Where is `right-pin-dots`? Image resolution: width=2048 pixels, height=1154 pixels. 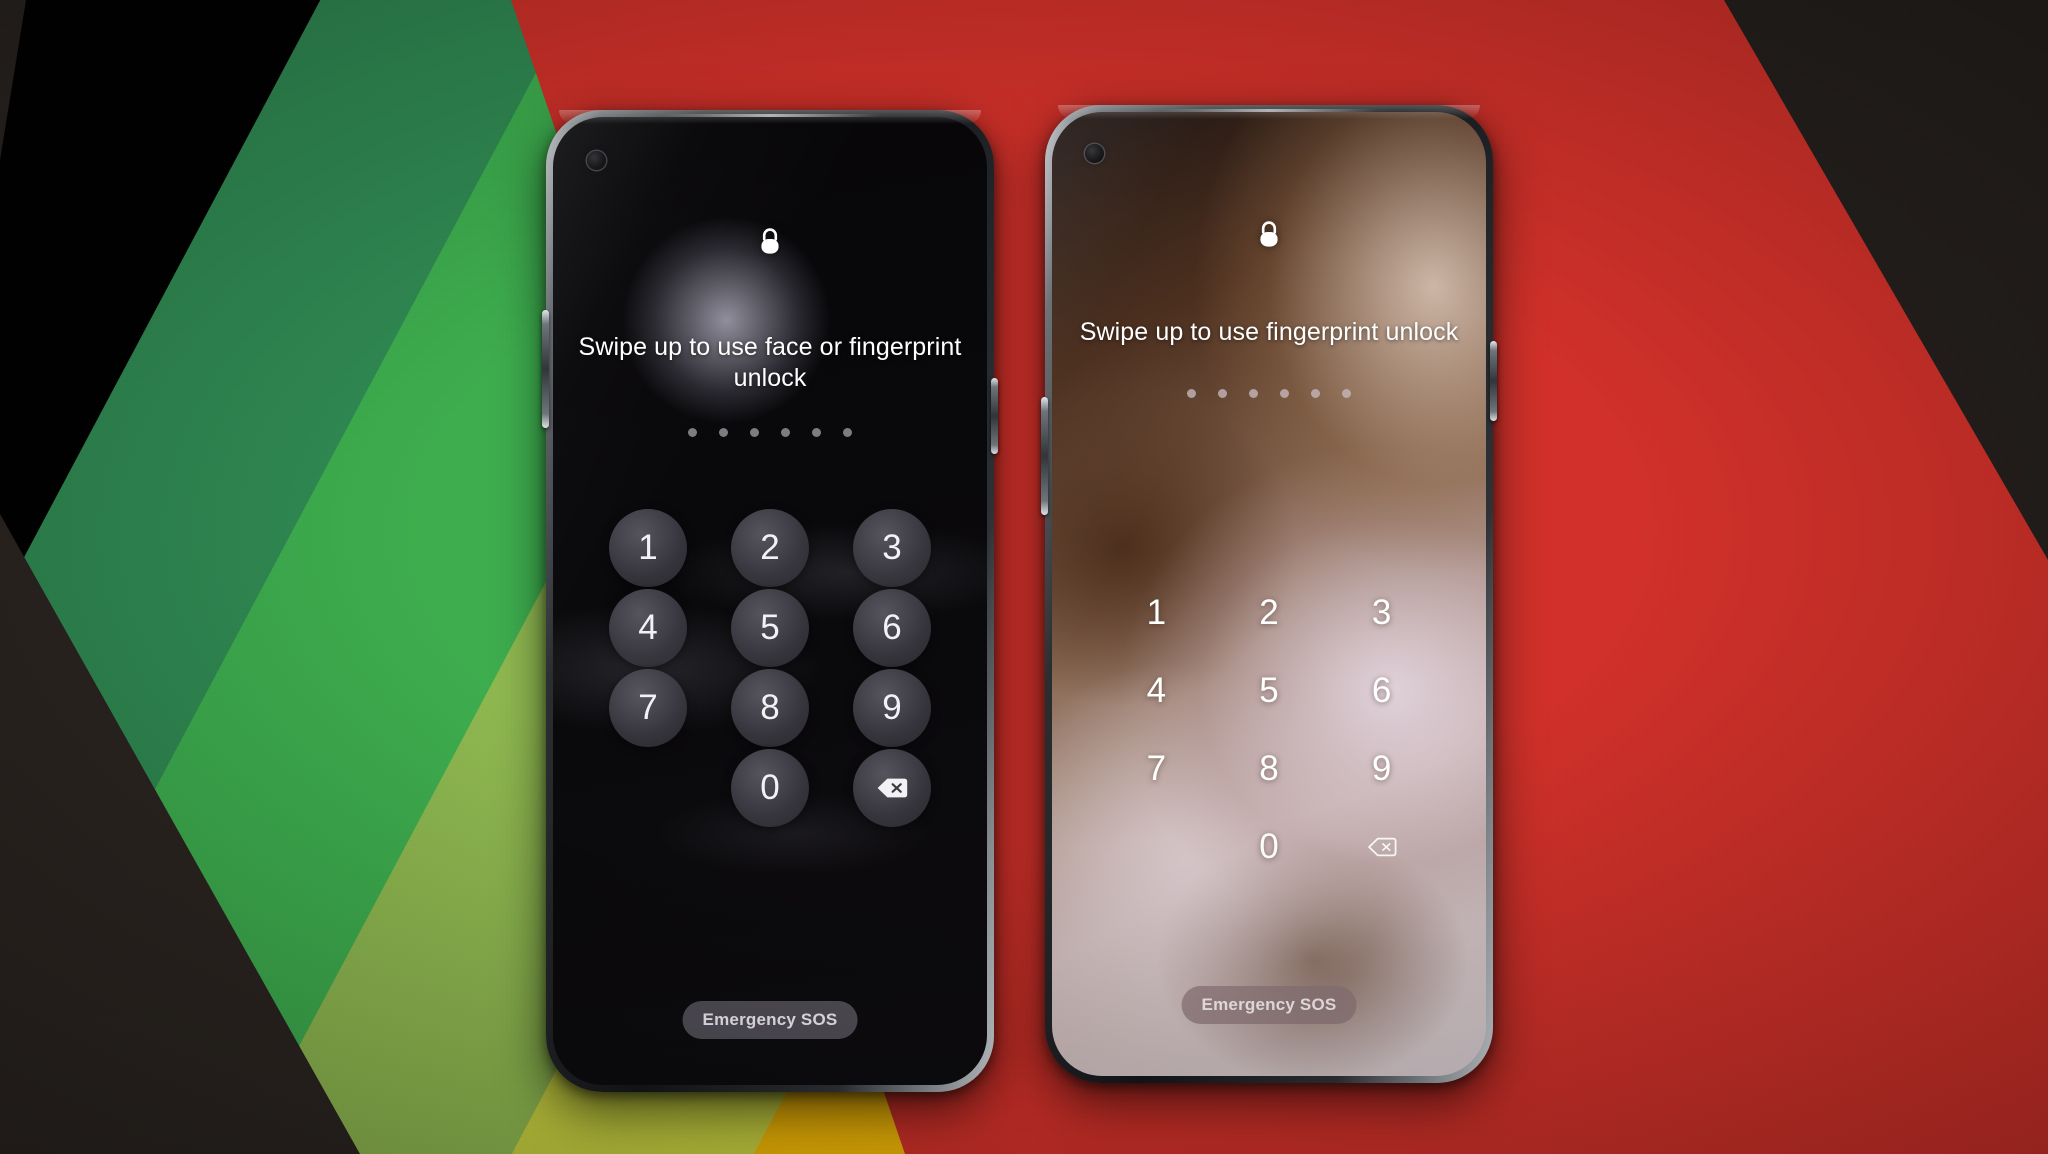 right-pin-dots is located at coordinates (1269, 393).